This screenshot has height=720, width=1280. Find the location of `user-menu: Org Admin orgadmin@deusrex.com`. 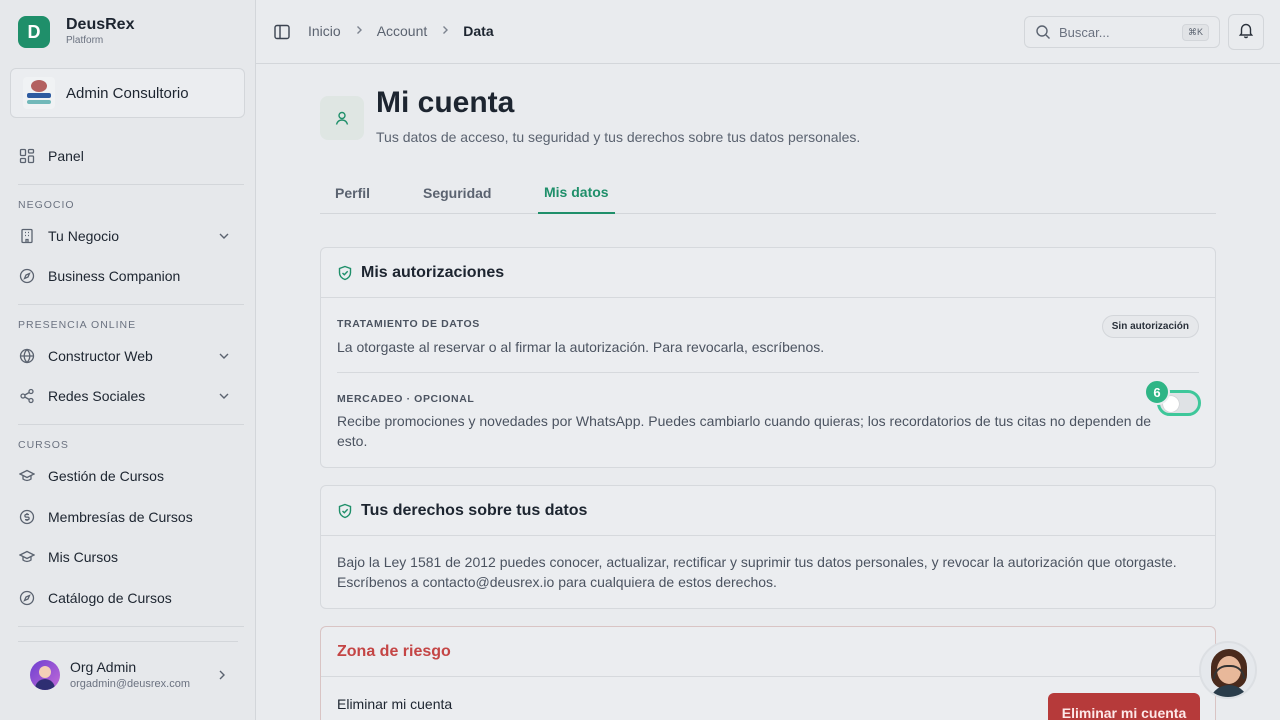

user-menu: Org Admin orgadmin@deusrex.com is located at coordinates (128, 674).